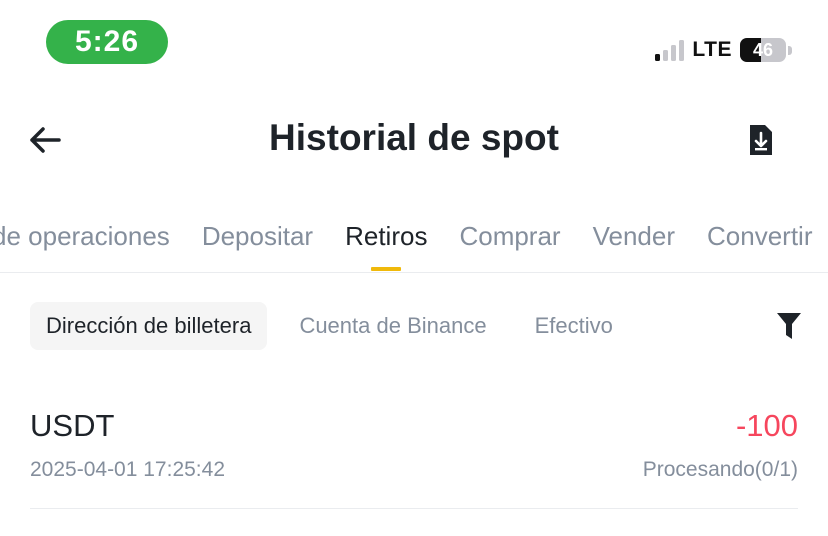 The height and width of the screenshot is (536, 828). What do you see at coordinates (766, 425) in the screenshot?
I see `record-amount: -100` at bounding box center [766, 425].